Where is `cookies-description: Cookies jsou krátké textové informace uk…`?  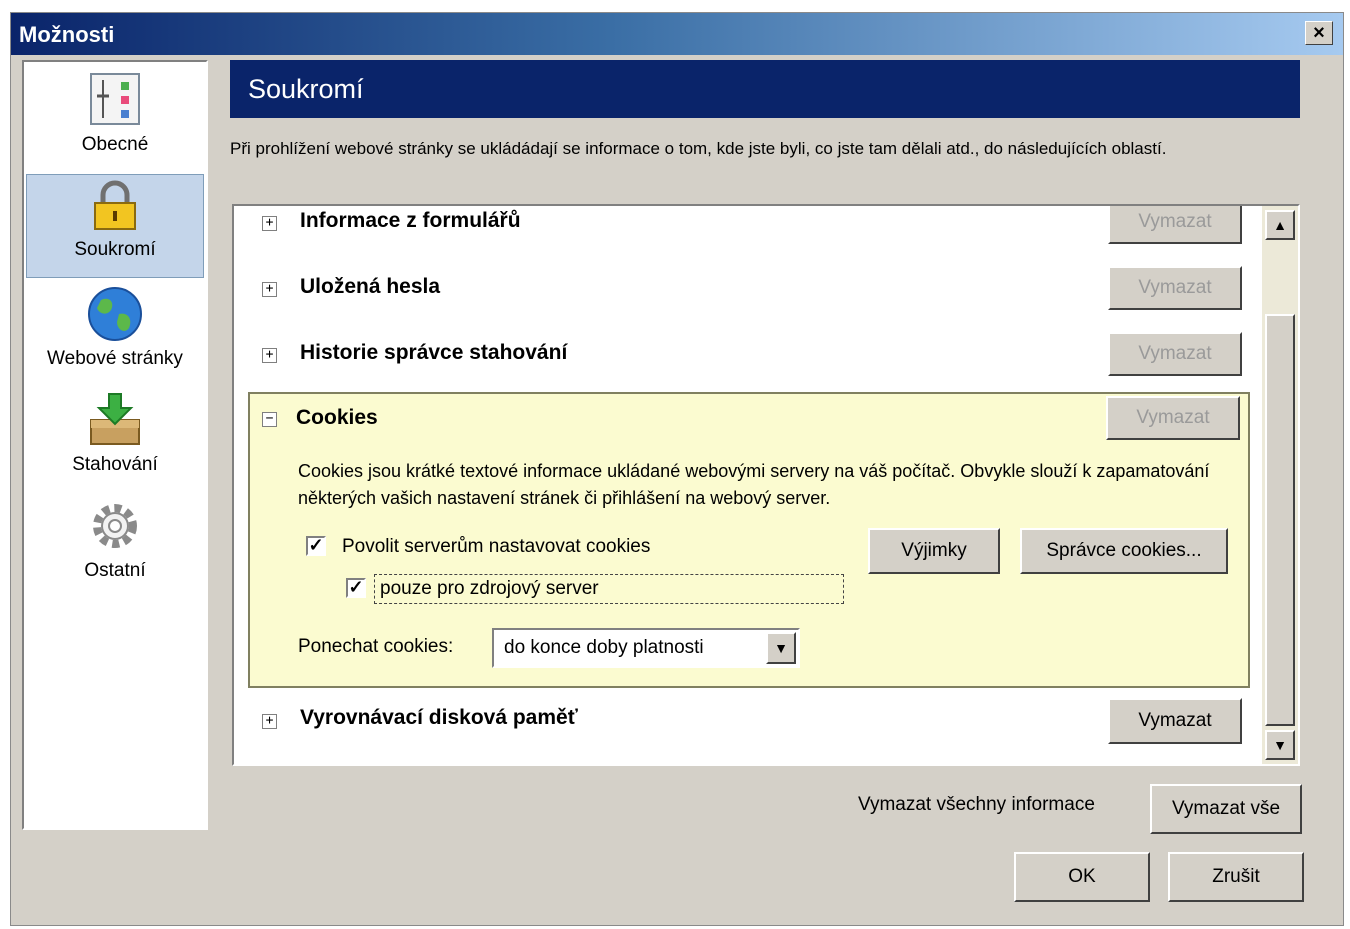
cookies-description: Cookies jsou krátké textové informace uk… is located at coordinates (754, 484).